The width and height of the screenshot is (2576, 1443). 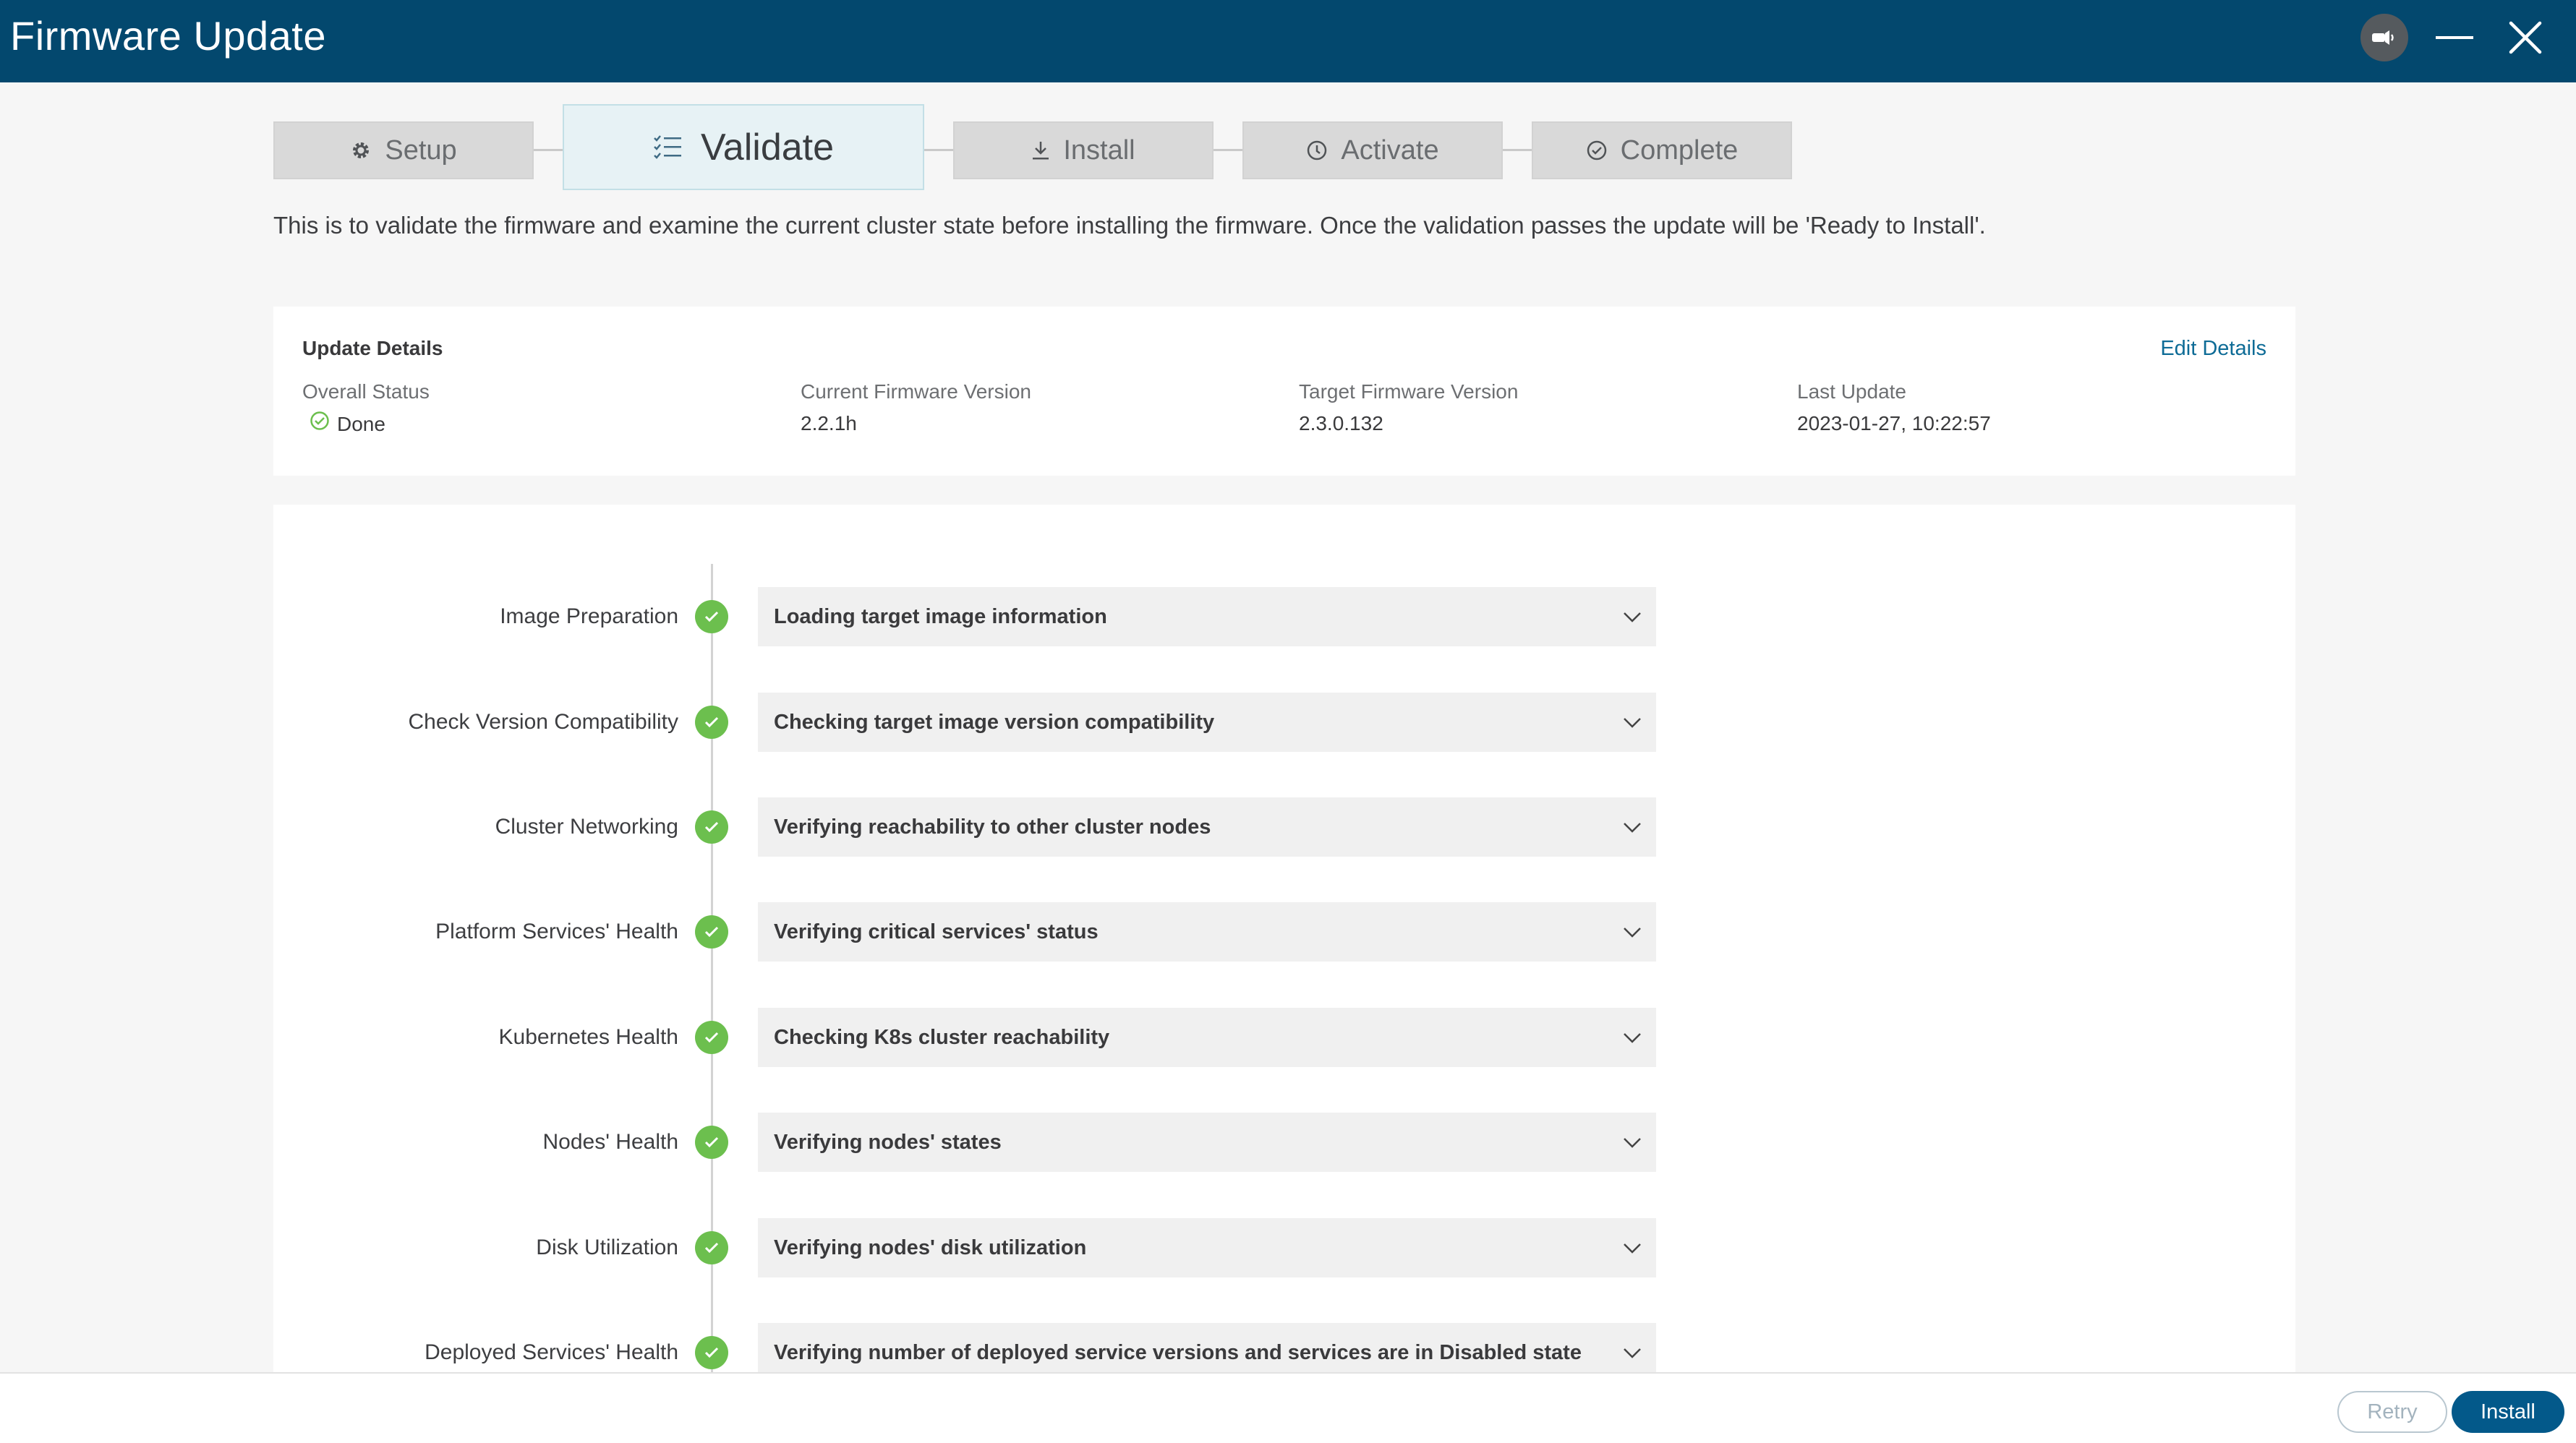 What do you see at coordinates (1409, 391) in the screenshot?
I see `target-version-label: Target Firmware Version` at bounding box center [1409, 391].